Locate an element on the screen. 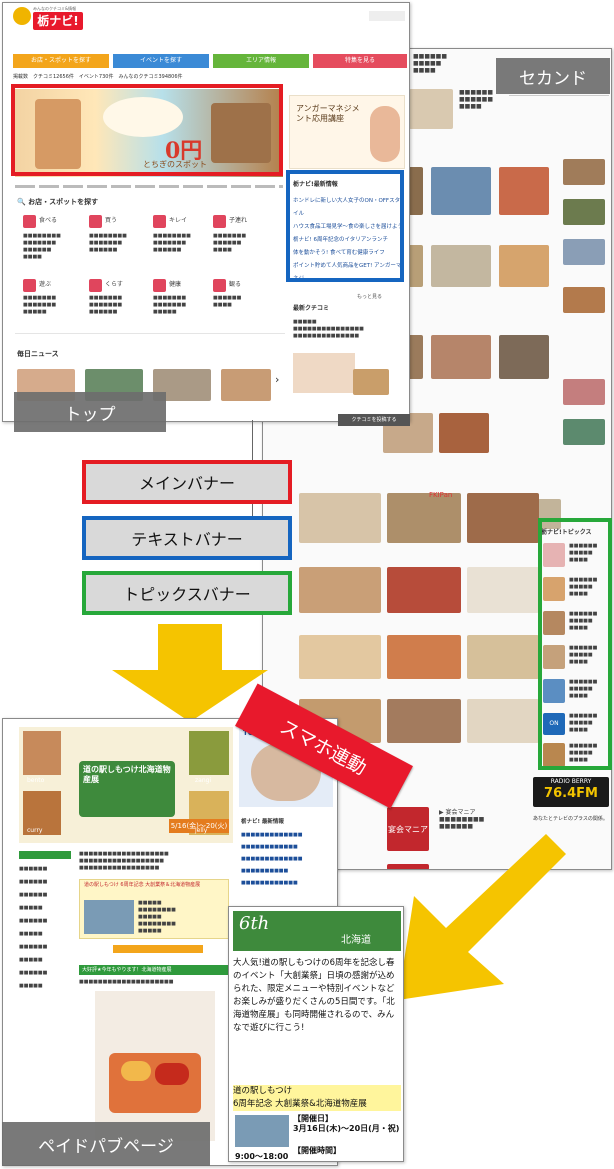  play-icon is located at coordinates (29, 285).